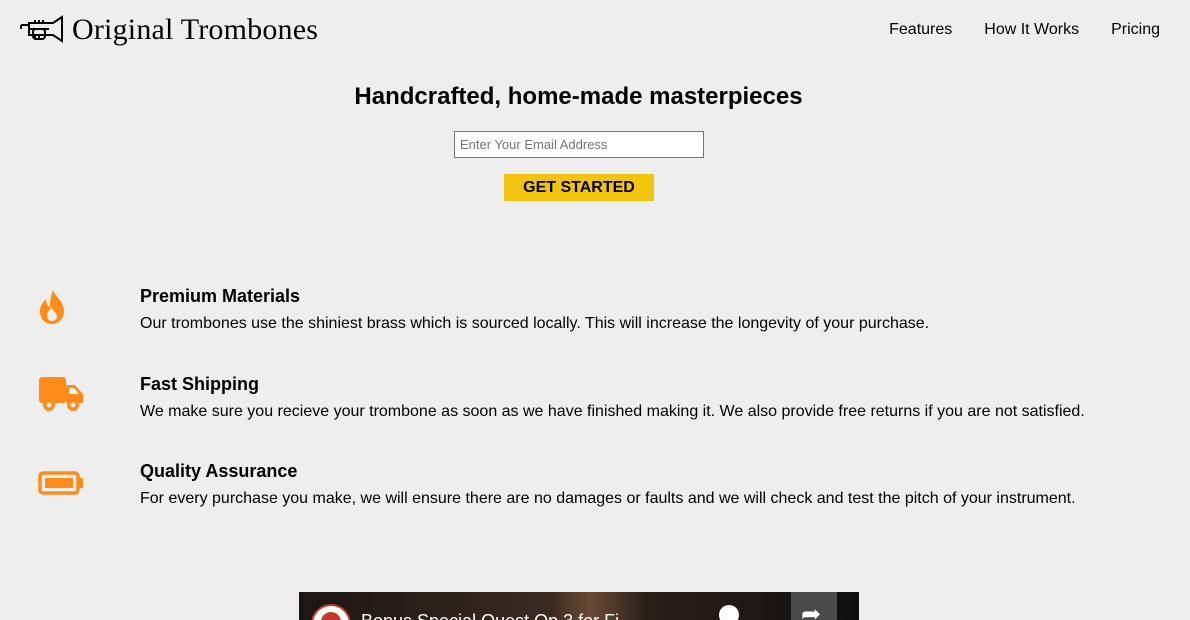 Image resolution: width=1190 pixels, height=620 pixels. I want to click on video-embed: Bonus Special Quest Op 3 for Fi, so click(579, 606).